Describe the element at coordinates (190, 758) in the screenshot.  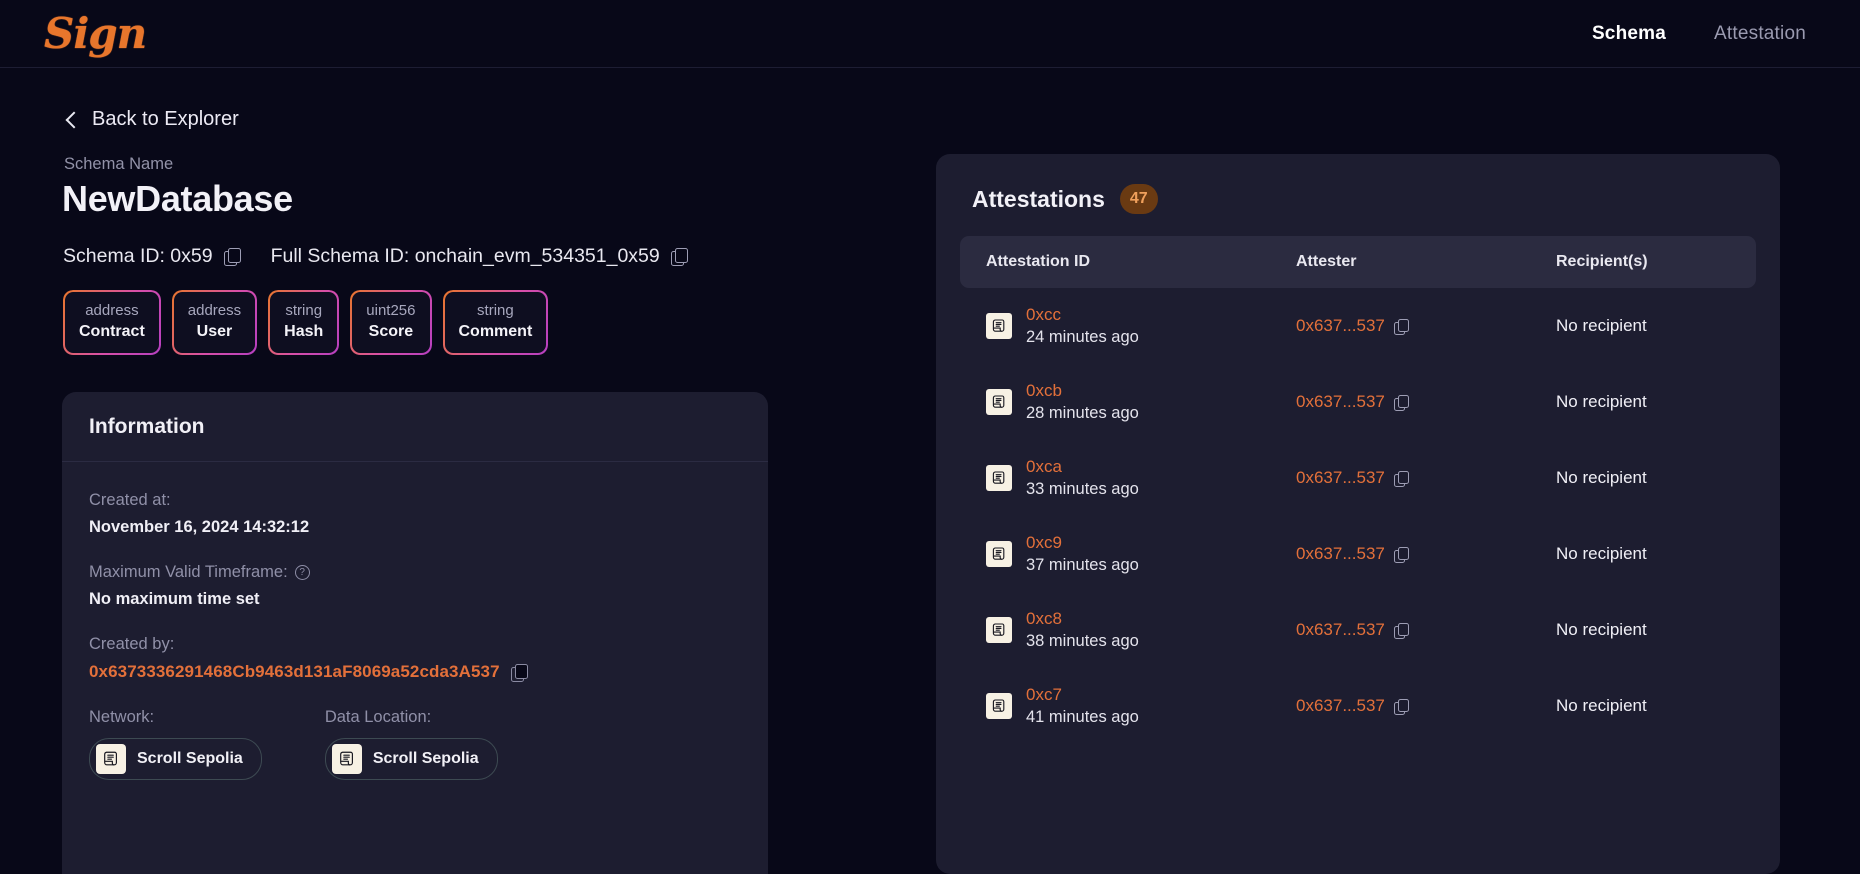
I see `network-value: Scroll Sepolia` at that location.